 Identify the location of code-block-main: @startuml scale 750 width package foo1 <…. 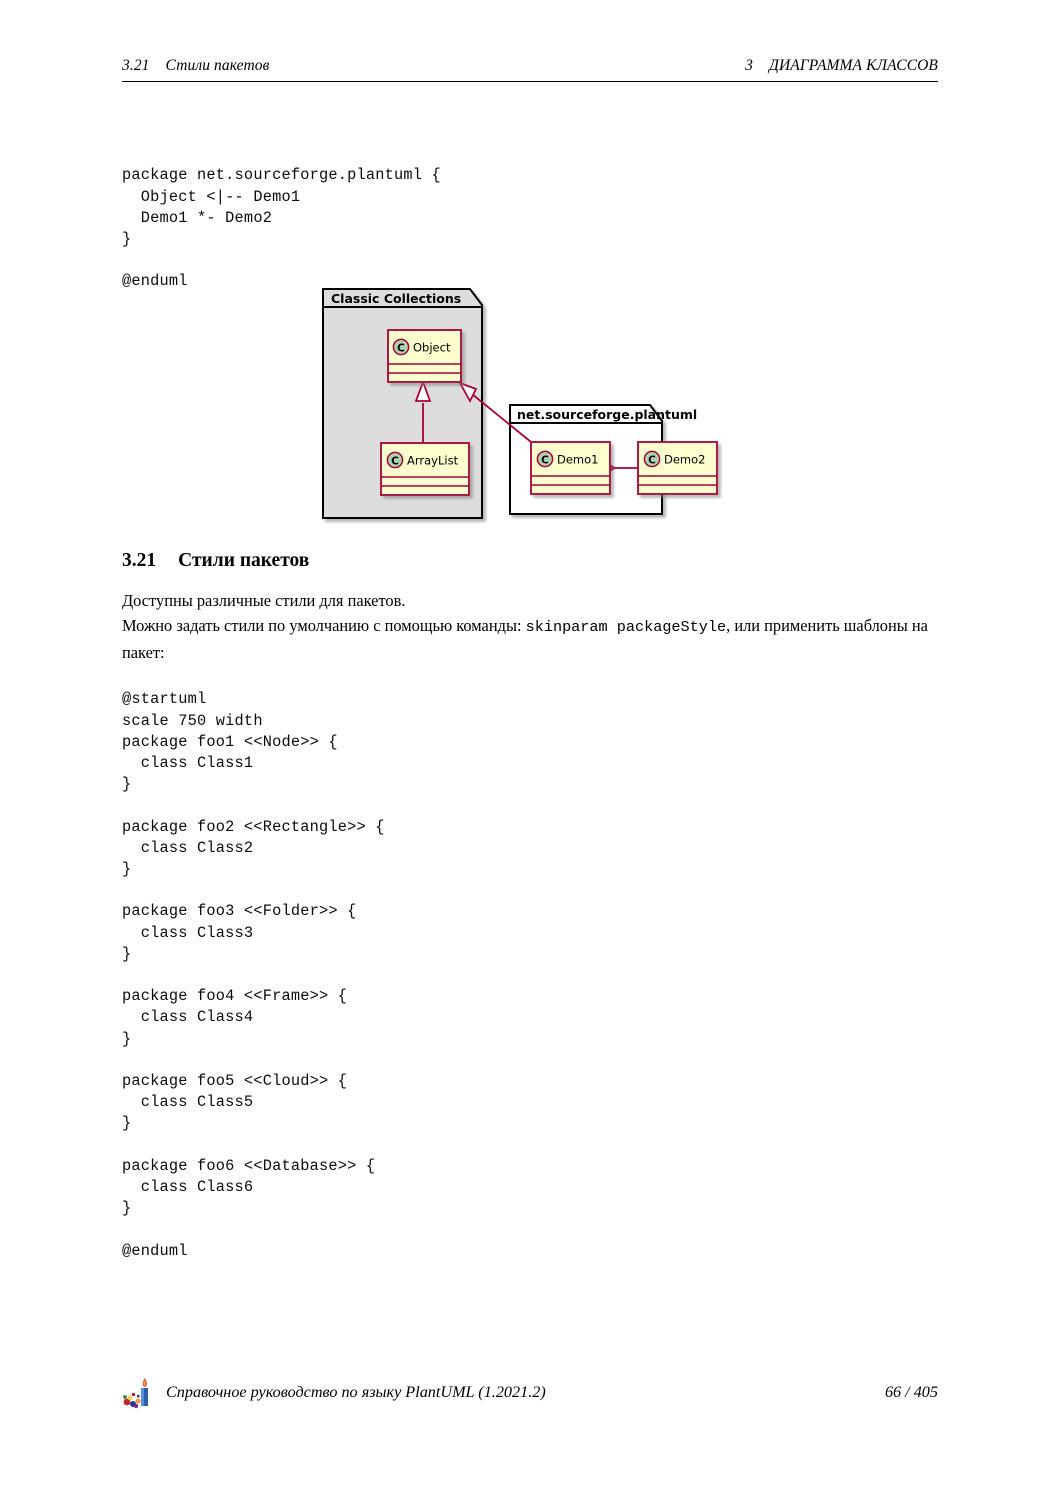
(253, 975).